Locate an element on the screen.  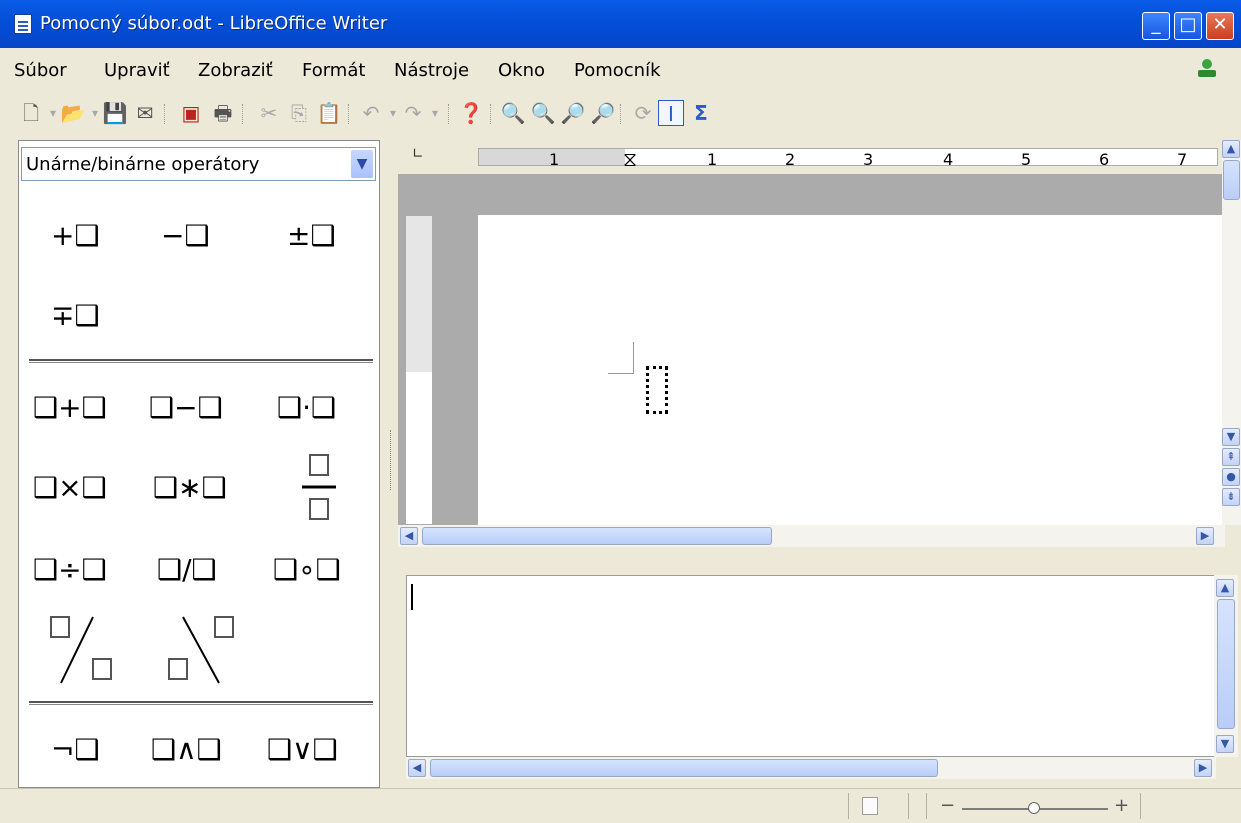
menu-zobrazit: Zobraziť is located at coordinates (235, 70).